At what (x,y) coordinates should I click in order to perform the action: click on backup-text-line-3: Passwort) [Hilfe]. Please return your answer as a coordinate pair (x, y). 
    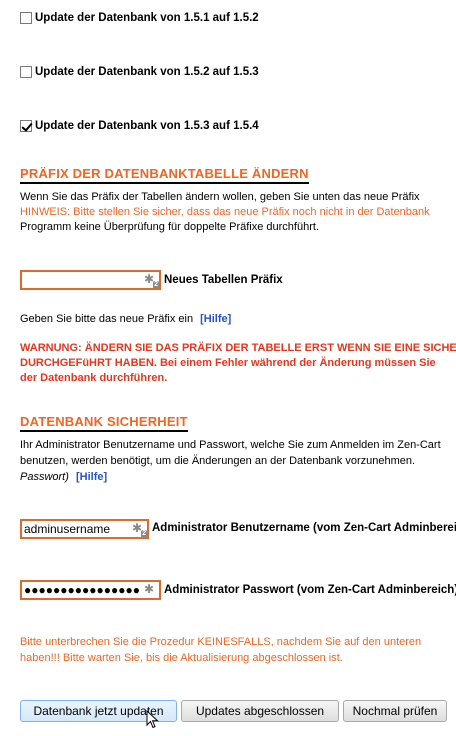
    Looking at the image, I should click on (63, 477).